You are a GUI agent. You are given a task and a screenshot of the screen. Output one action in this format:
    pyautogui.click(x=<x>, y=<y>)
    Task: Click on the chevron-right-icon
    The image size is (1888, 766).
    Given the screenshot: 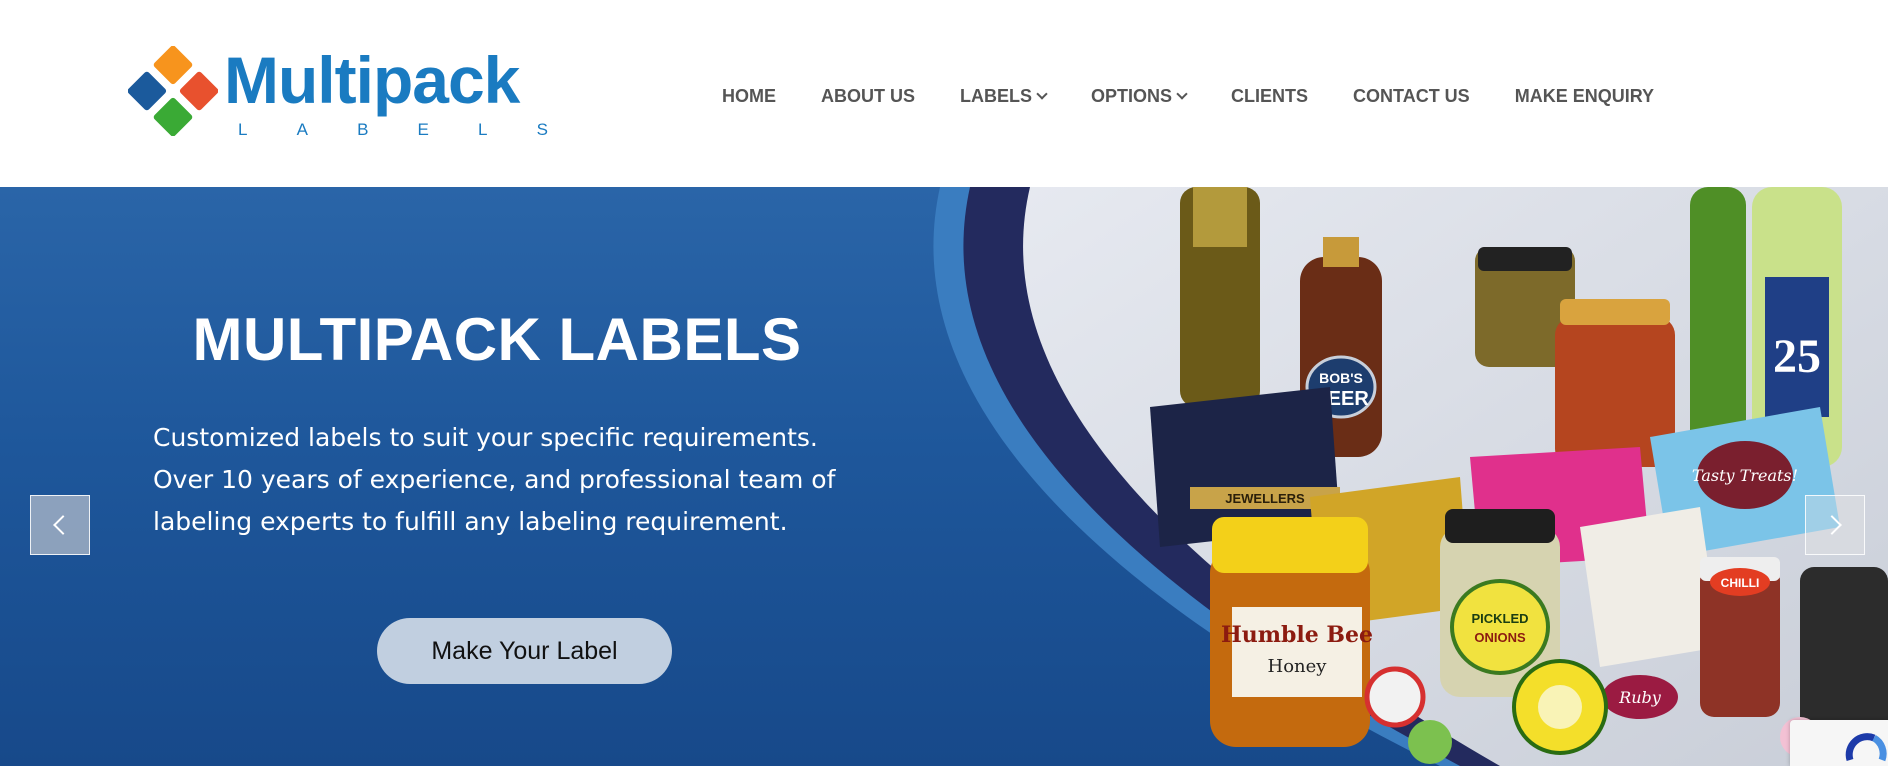 What is the action you would take?
    pyautogui.click(x=1832, y=525)
    